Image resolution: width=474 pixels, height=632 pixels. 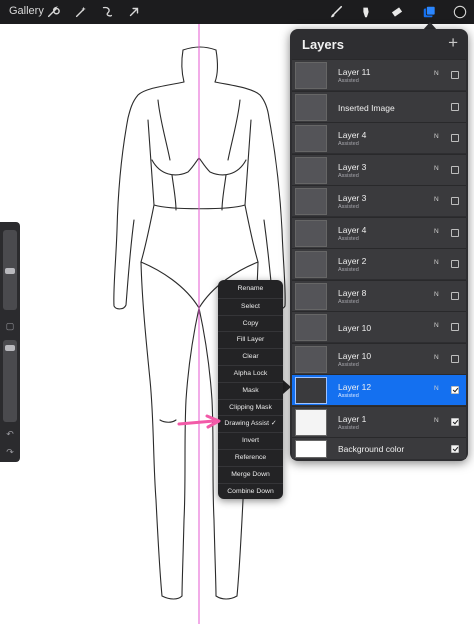 I want to click on smudge-icon, so click(x=366, y=12).